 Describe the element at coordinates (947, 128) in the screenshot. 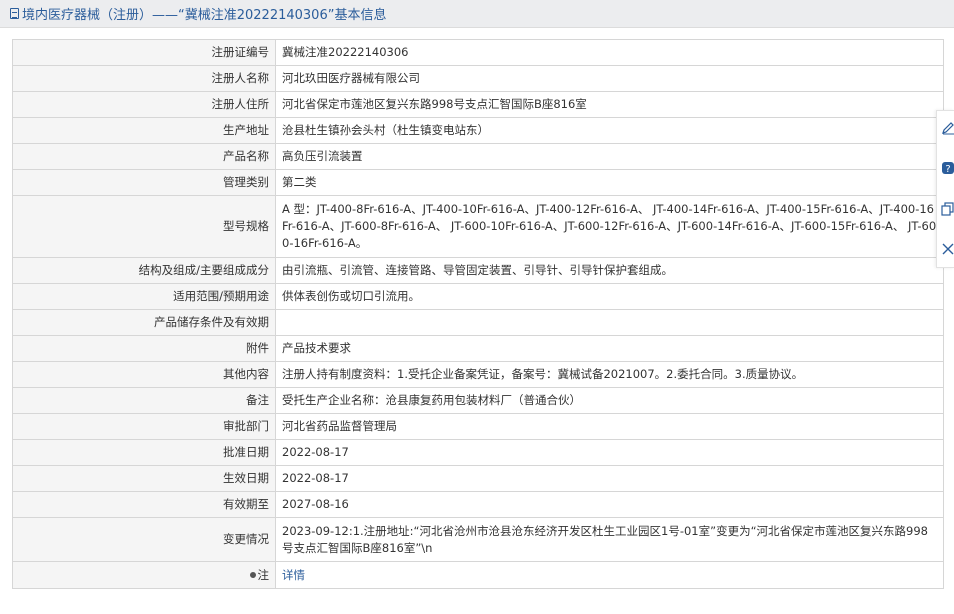

I see `edit-icon` at that location.